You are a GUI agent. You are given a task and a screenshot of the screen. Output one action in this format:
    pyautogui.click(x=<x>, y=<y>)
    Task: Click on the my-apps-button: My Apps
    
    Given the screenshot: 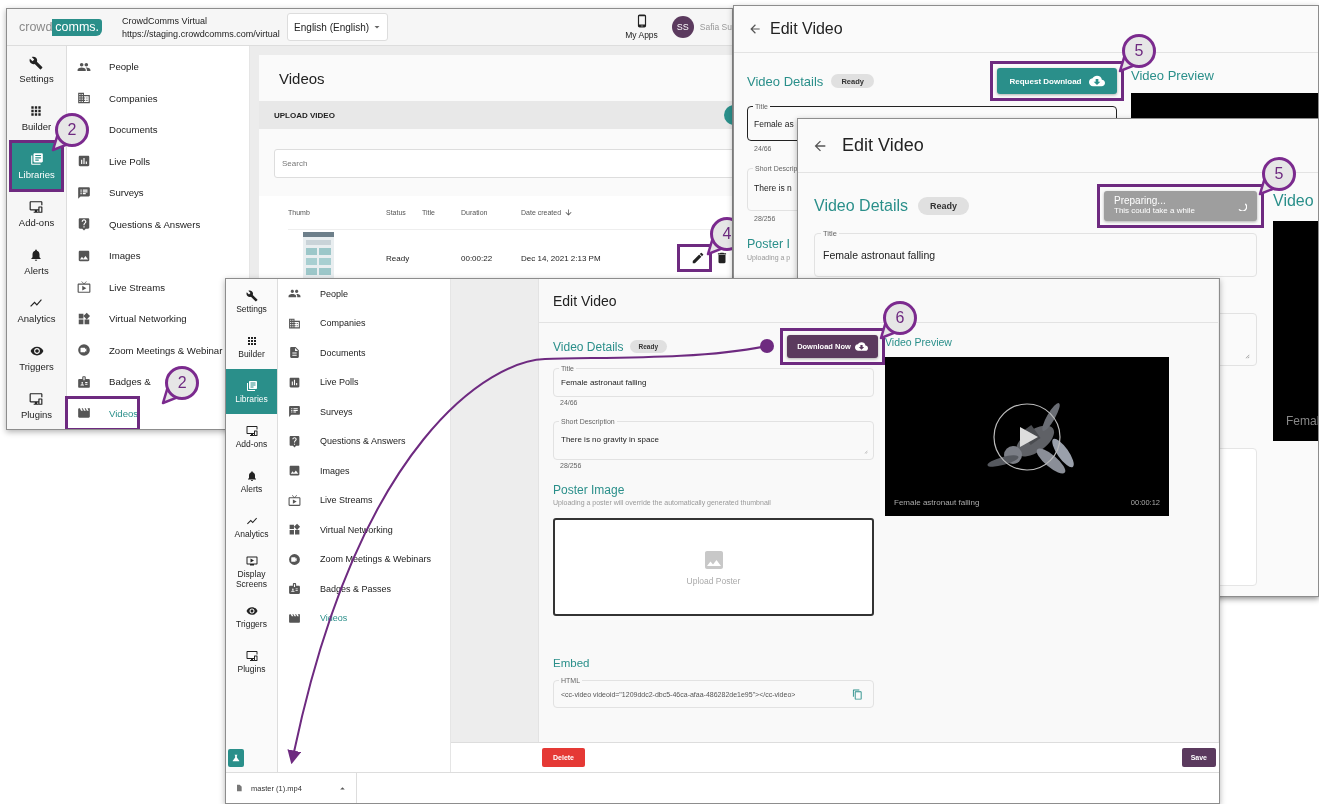 What is the action you would take?
    pyautogui.click(x=641, y=27)
    